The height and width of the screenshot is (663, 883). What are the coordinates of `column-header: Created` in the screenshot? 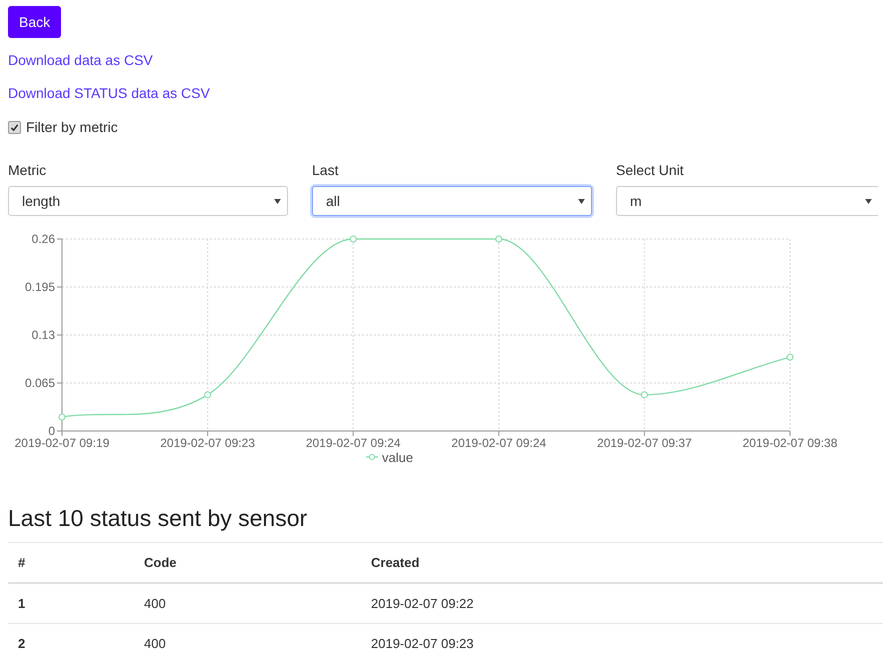 It's located at (622, 562).